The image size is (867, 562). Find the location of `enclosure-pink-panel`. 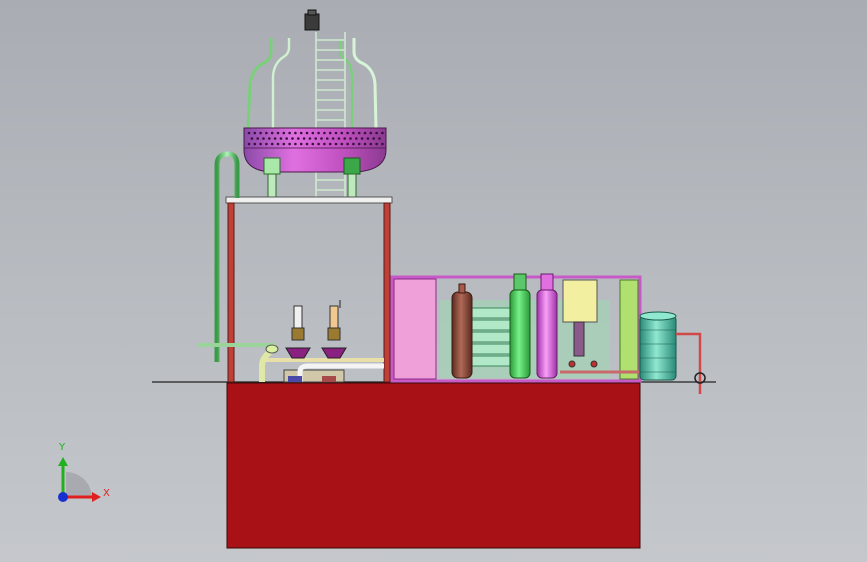

enclosure-pink-panel is located at coordinates (415, 329).